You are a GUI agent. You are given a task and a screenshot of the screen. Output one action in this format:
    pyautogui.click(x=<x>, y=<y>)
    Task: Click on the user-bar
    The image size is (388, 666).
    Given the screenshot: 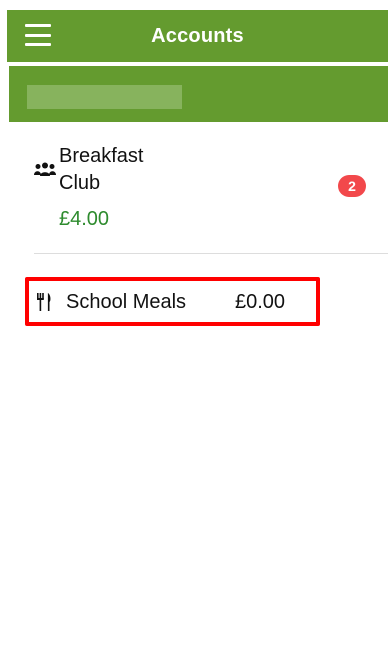 What is the action you would take?
    pyautogui.click(x=198, y=94)
    